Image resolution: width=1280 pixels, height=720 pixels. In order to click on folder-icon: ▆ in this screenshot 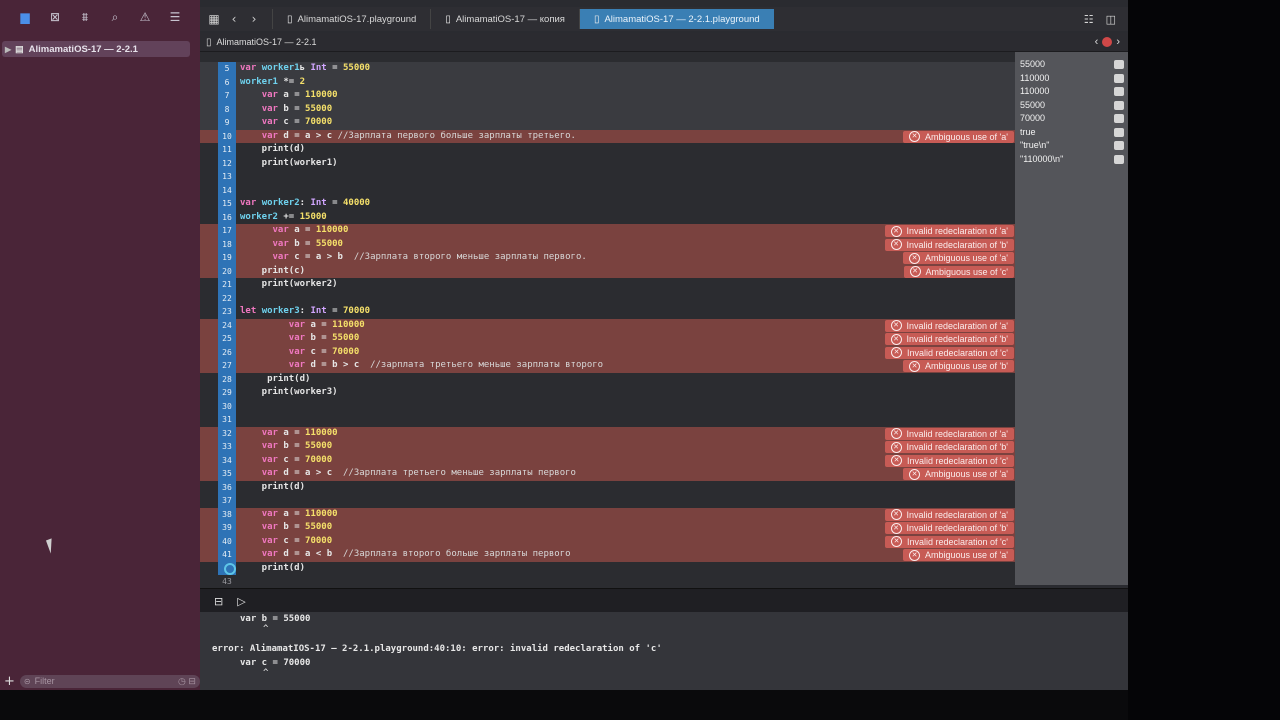, I will do `click(25, 17)`.